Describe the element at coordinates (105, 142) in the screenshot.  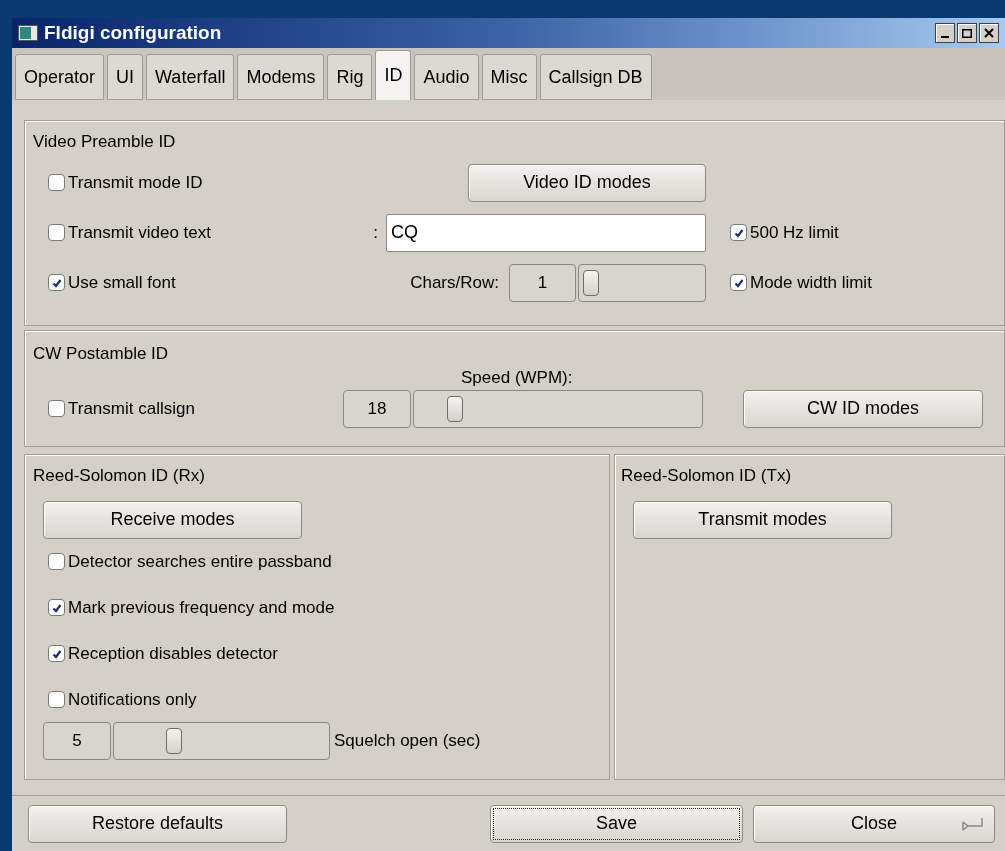
I see `group-title: Video Preamble ID` at that location.